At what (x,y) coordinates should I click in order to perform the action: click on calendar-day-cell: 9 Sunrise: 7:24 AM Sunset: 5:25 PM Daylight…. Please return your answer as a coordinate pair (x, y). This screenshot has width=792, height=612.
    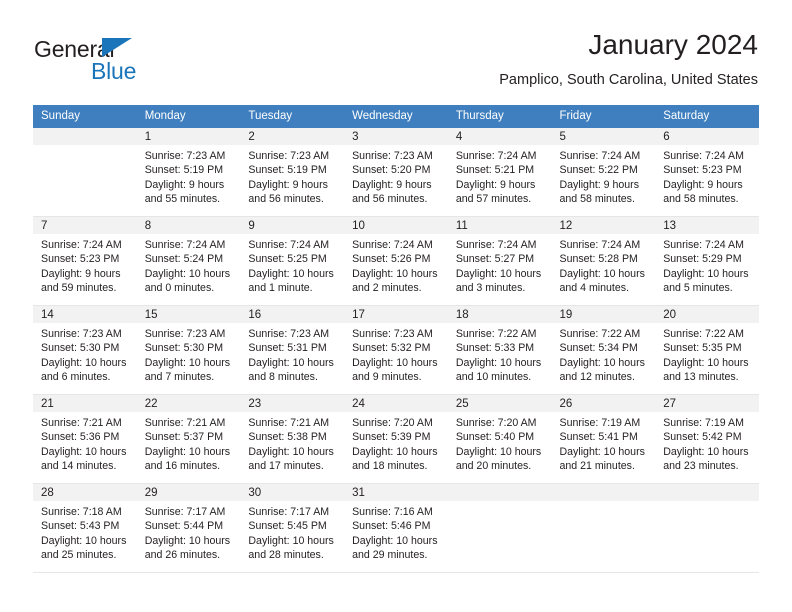
    Looking at the image, I should click on (292, 261).